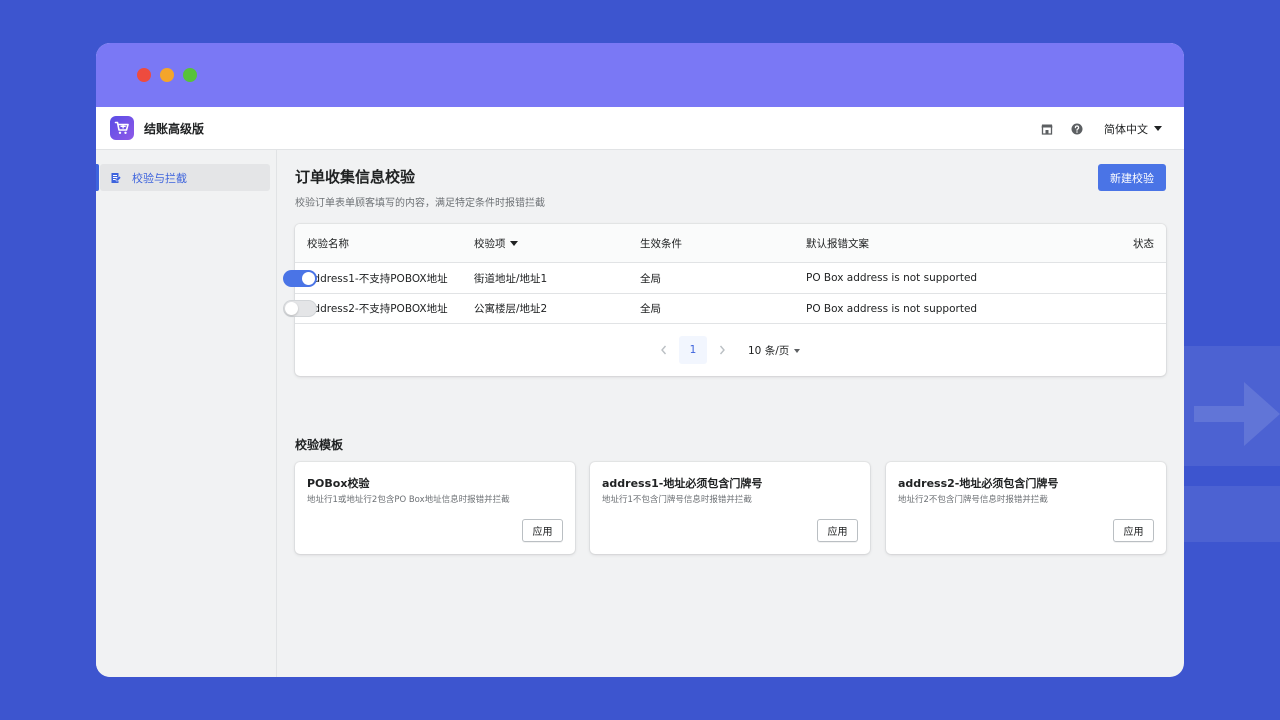 This screenshot has width=1280, height=720. I want to click on template-description: 地址行2不包含门牌号信息时报错并拦截, so click(973, 500).